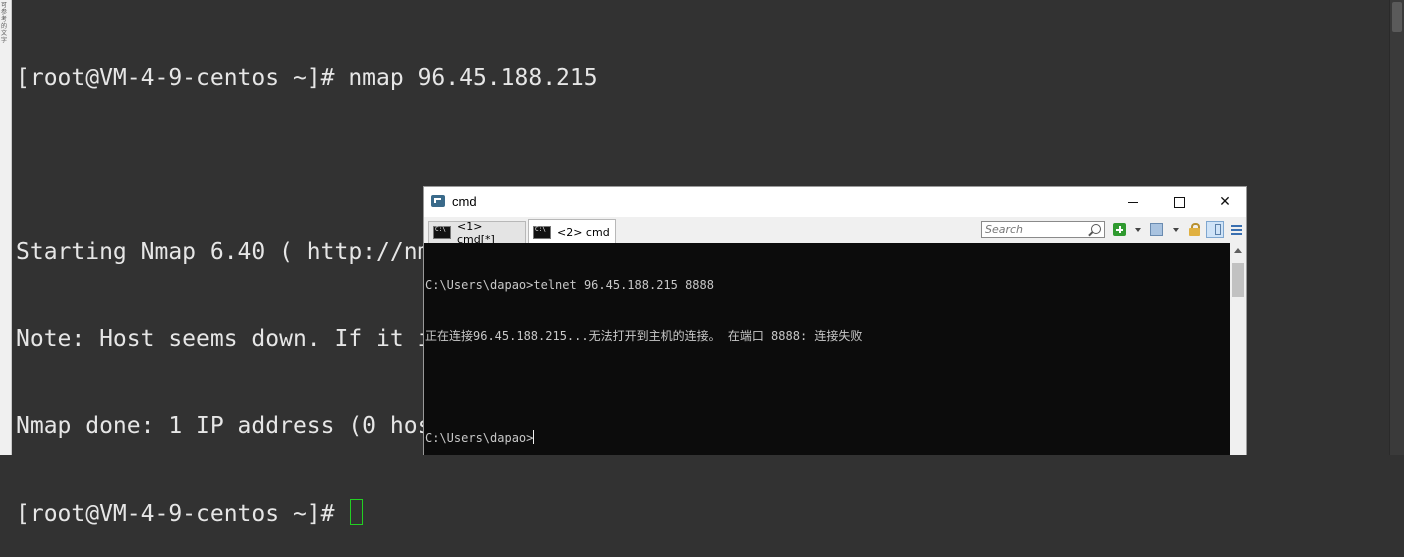 This screenshot has height=557, width=1404. I want to click on minimize-icon, so click(1133, 202).